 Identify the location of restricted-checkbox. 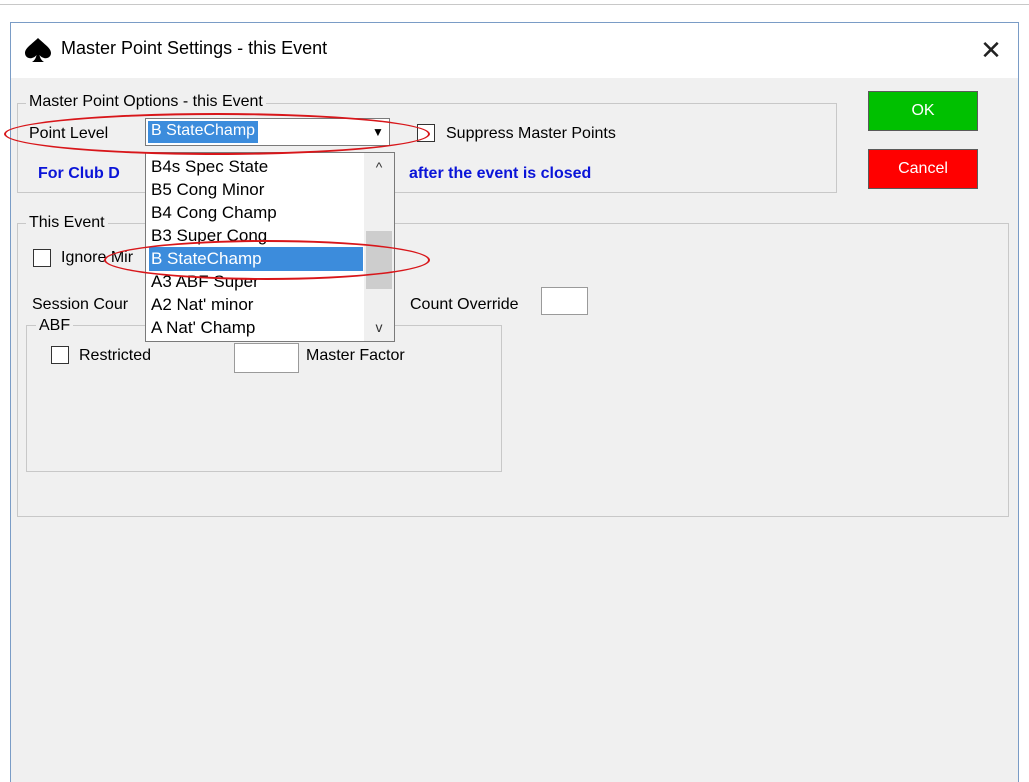
(60, 355).